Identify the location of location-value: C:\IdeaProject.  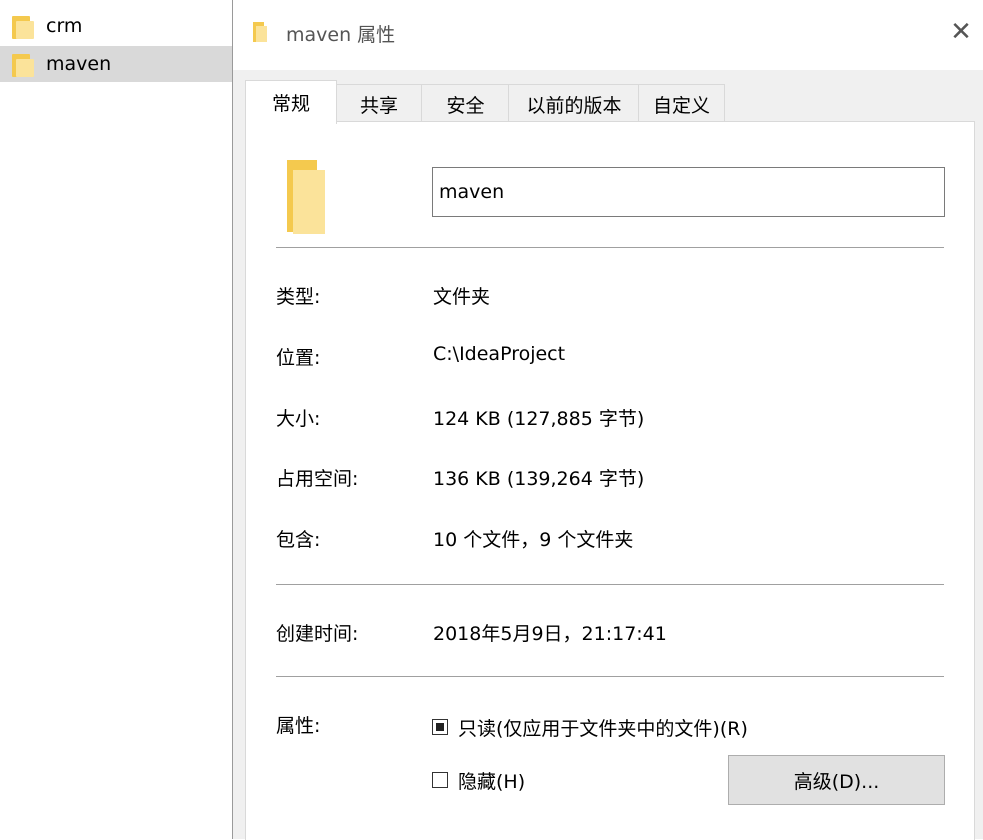
(499, 354).